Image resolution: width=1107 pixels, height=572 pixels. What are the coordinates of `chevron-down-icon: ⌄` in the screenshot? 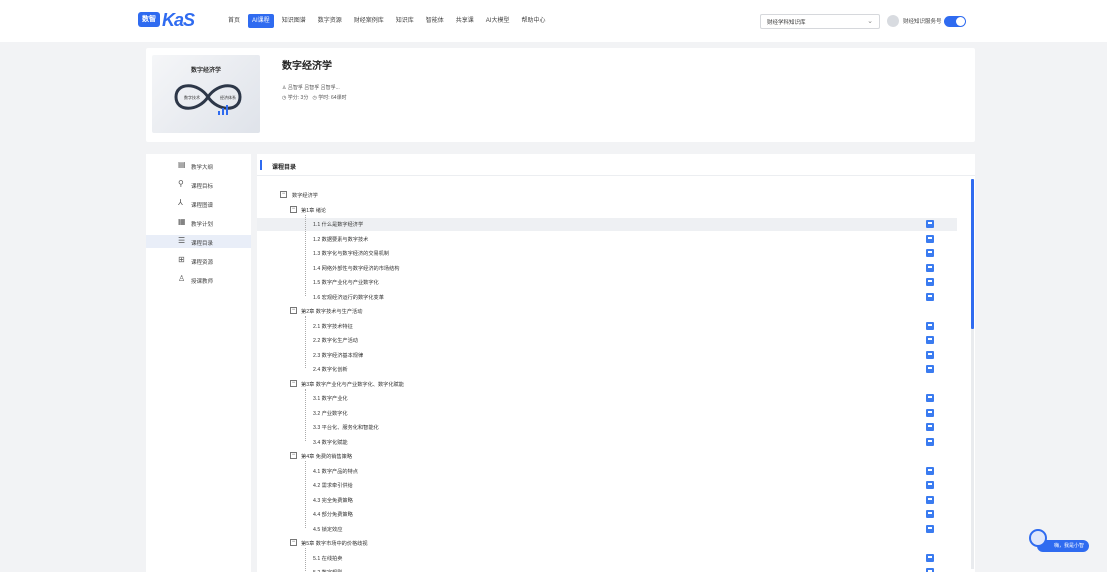 It's located at (870, 21).